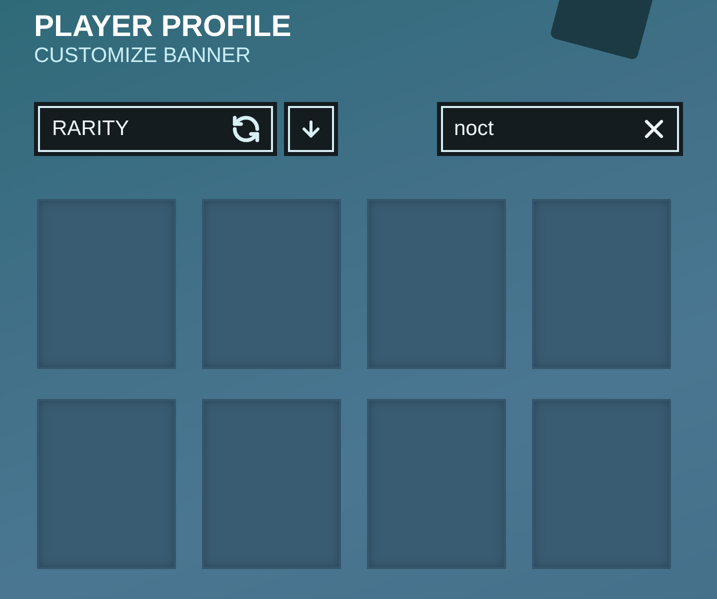 This screenshot has height=599, width=717. What do you see at coordinates (311, 129) in the screenshot?
I see `sort-direction-button` at bounding box center [311, 129].